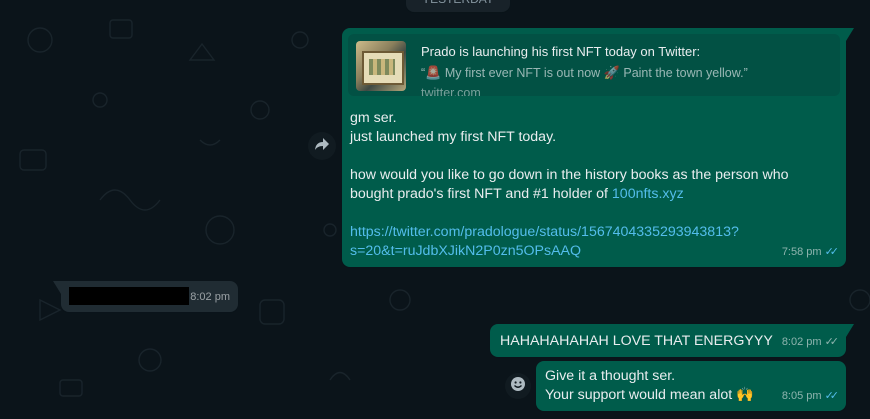 The width and height of the screenshot is (870, 419). What do you see at coordinates (648, 194) in the screenshot?
I see `website-link: 100nfts.xyz` at bounding box center [648, 194].